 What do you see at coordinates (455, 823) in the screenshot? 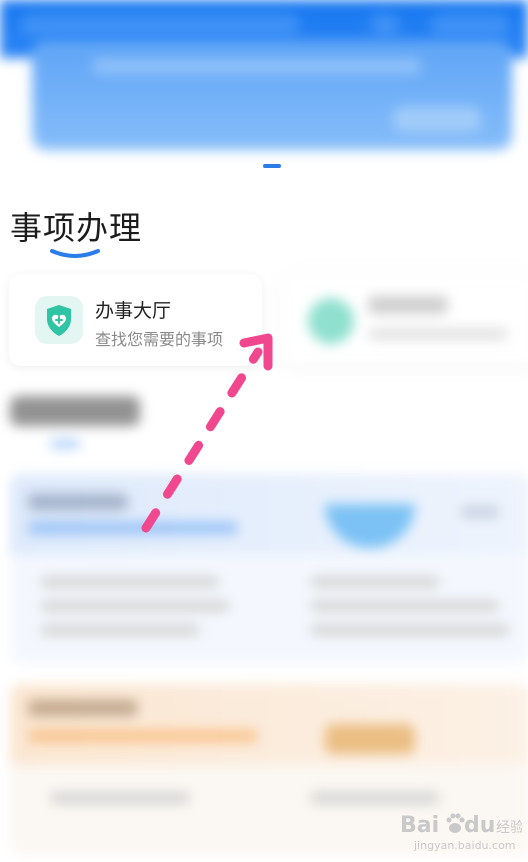
I see `paw-icon` at bounding box center [455, 823].